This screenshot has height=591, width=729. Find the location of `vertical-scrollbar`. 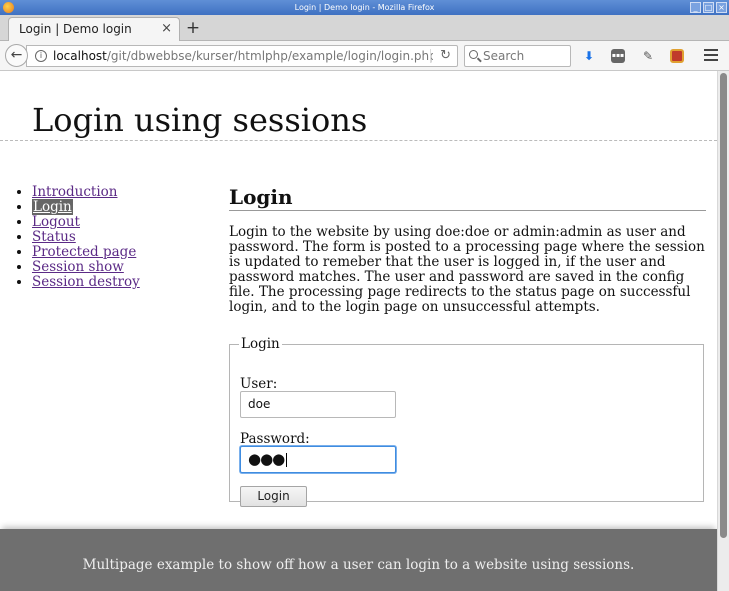

vertical-scrollbar is located at coordinates (723, 331).